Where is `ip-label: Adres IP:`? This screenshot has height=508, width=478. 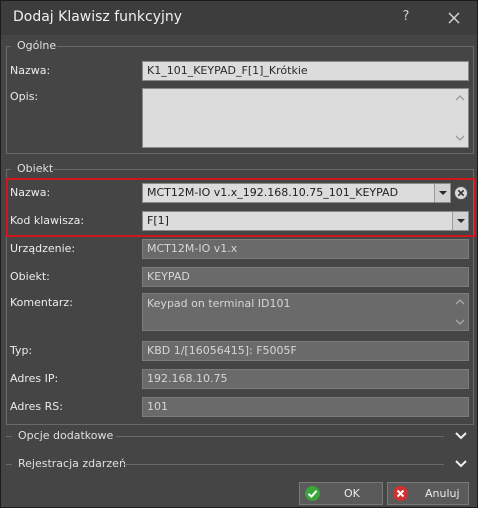
ip-label: Adres IP: is located at coordinates (34, 378).